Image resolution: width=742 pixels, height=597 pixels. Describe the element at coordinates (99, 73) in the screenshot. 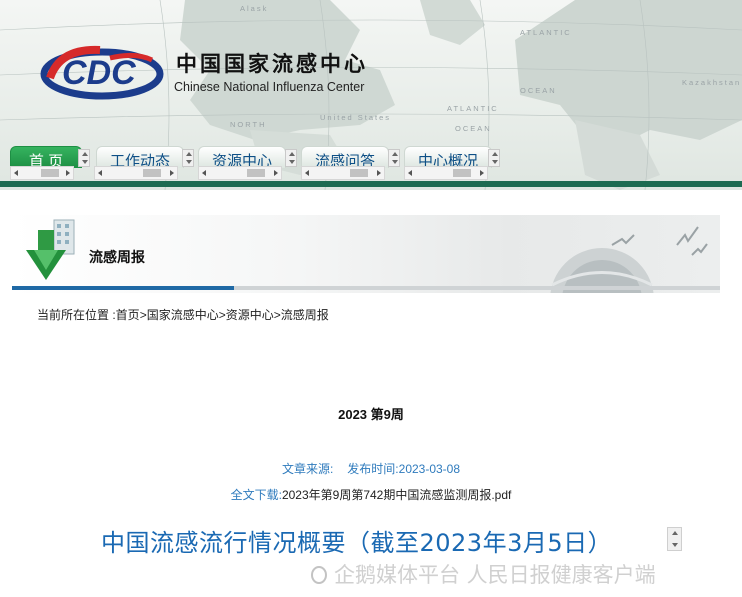

I see `svg-text: CDC` at that location.